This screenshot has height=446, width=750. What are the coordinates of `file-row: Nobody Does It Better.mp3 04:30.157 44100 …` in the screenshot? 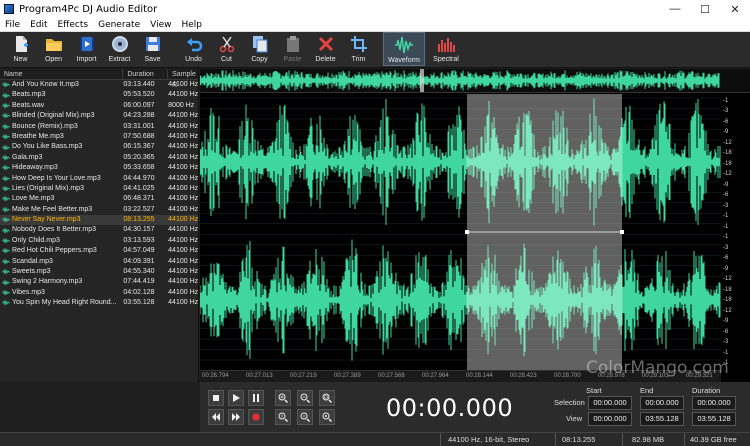 It's located at (99, 230).